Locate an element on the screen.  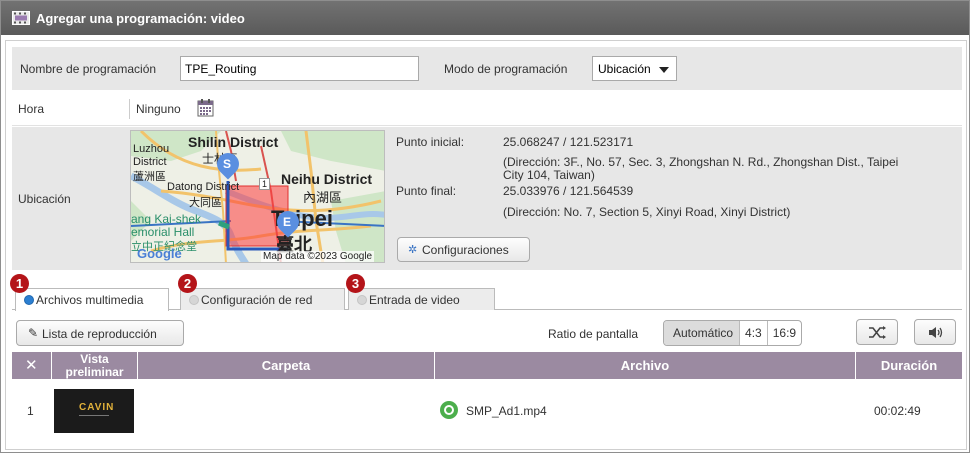
pencil-icon: ✎ is located at coordinates (33, 333).